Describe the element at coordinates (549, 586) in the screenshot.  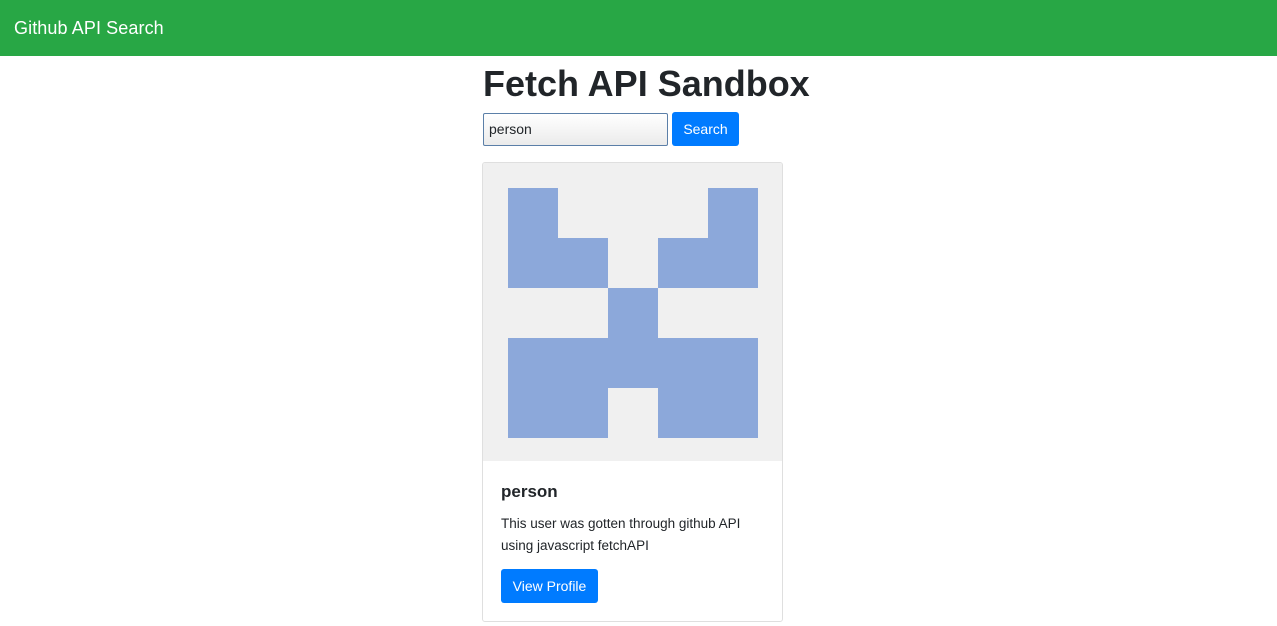
I see `view-profile-button: View Profile` at that location.